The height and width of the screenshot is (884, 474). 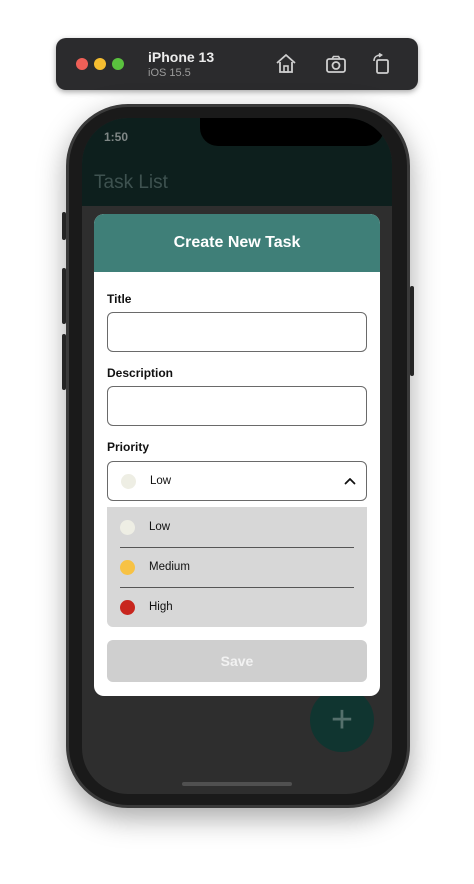 I want to click on device-name: iPhone 13, so click(x=181, y=57).